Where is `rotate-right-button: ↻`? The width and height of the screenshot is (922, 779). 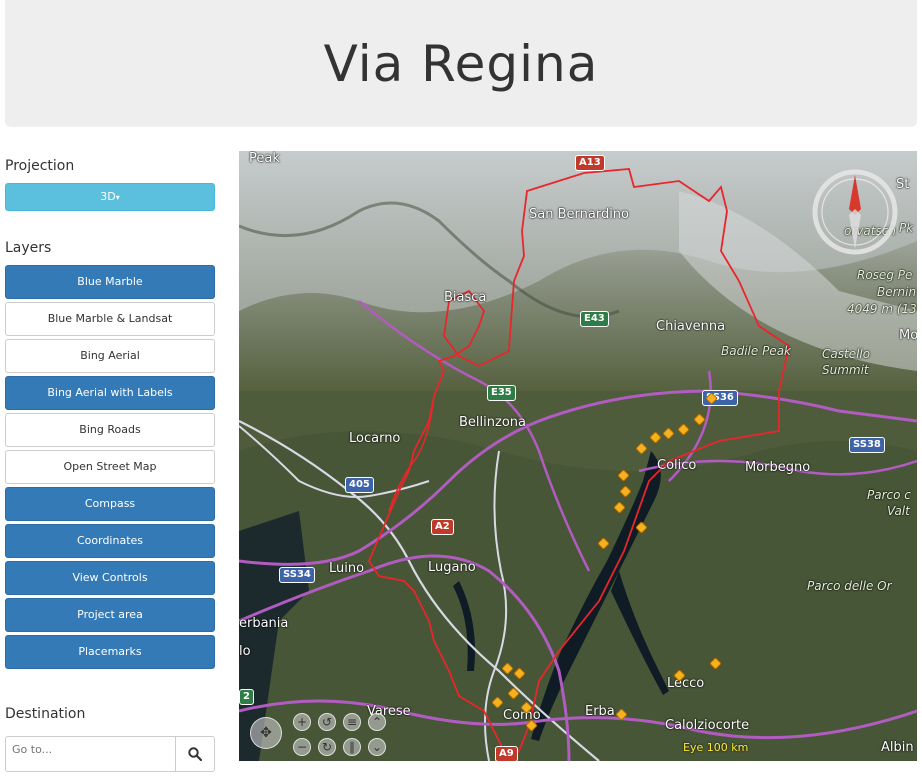 rotate-right-button: ↻ is located at coordinates (327, 747).